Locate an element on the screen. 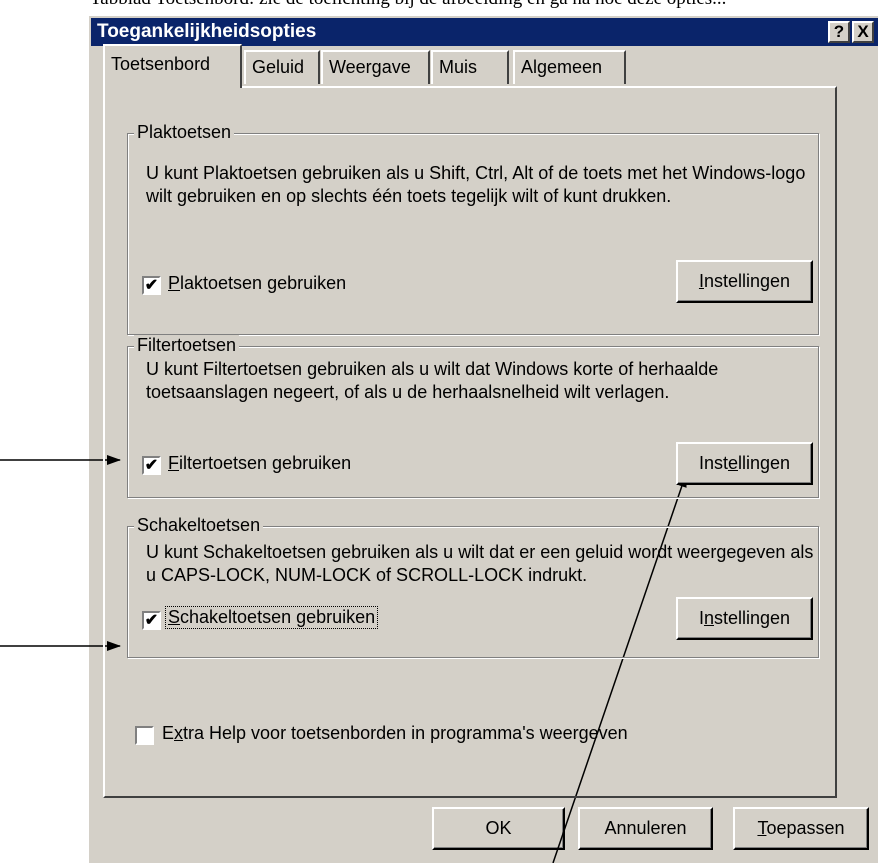 This screenshot has width=878, height=863. filtertoetsen-settings-button: Instellingen is located at coordinates (744, 463).